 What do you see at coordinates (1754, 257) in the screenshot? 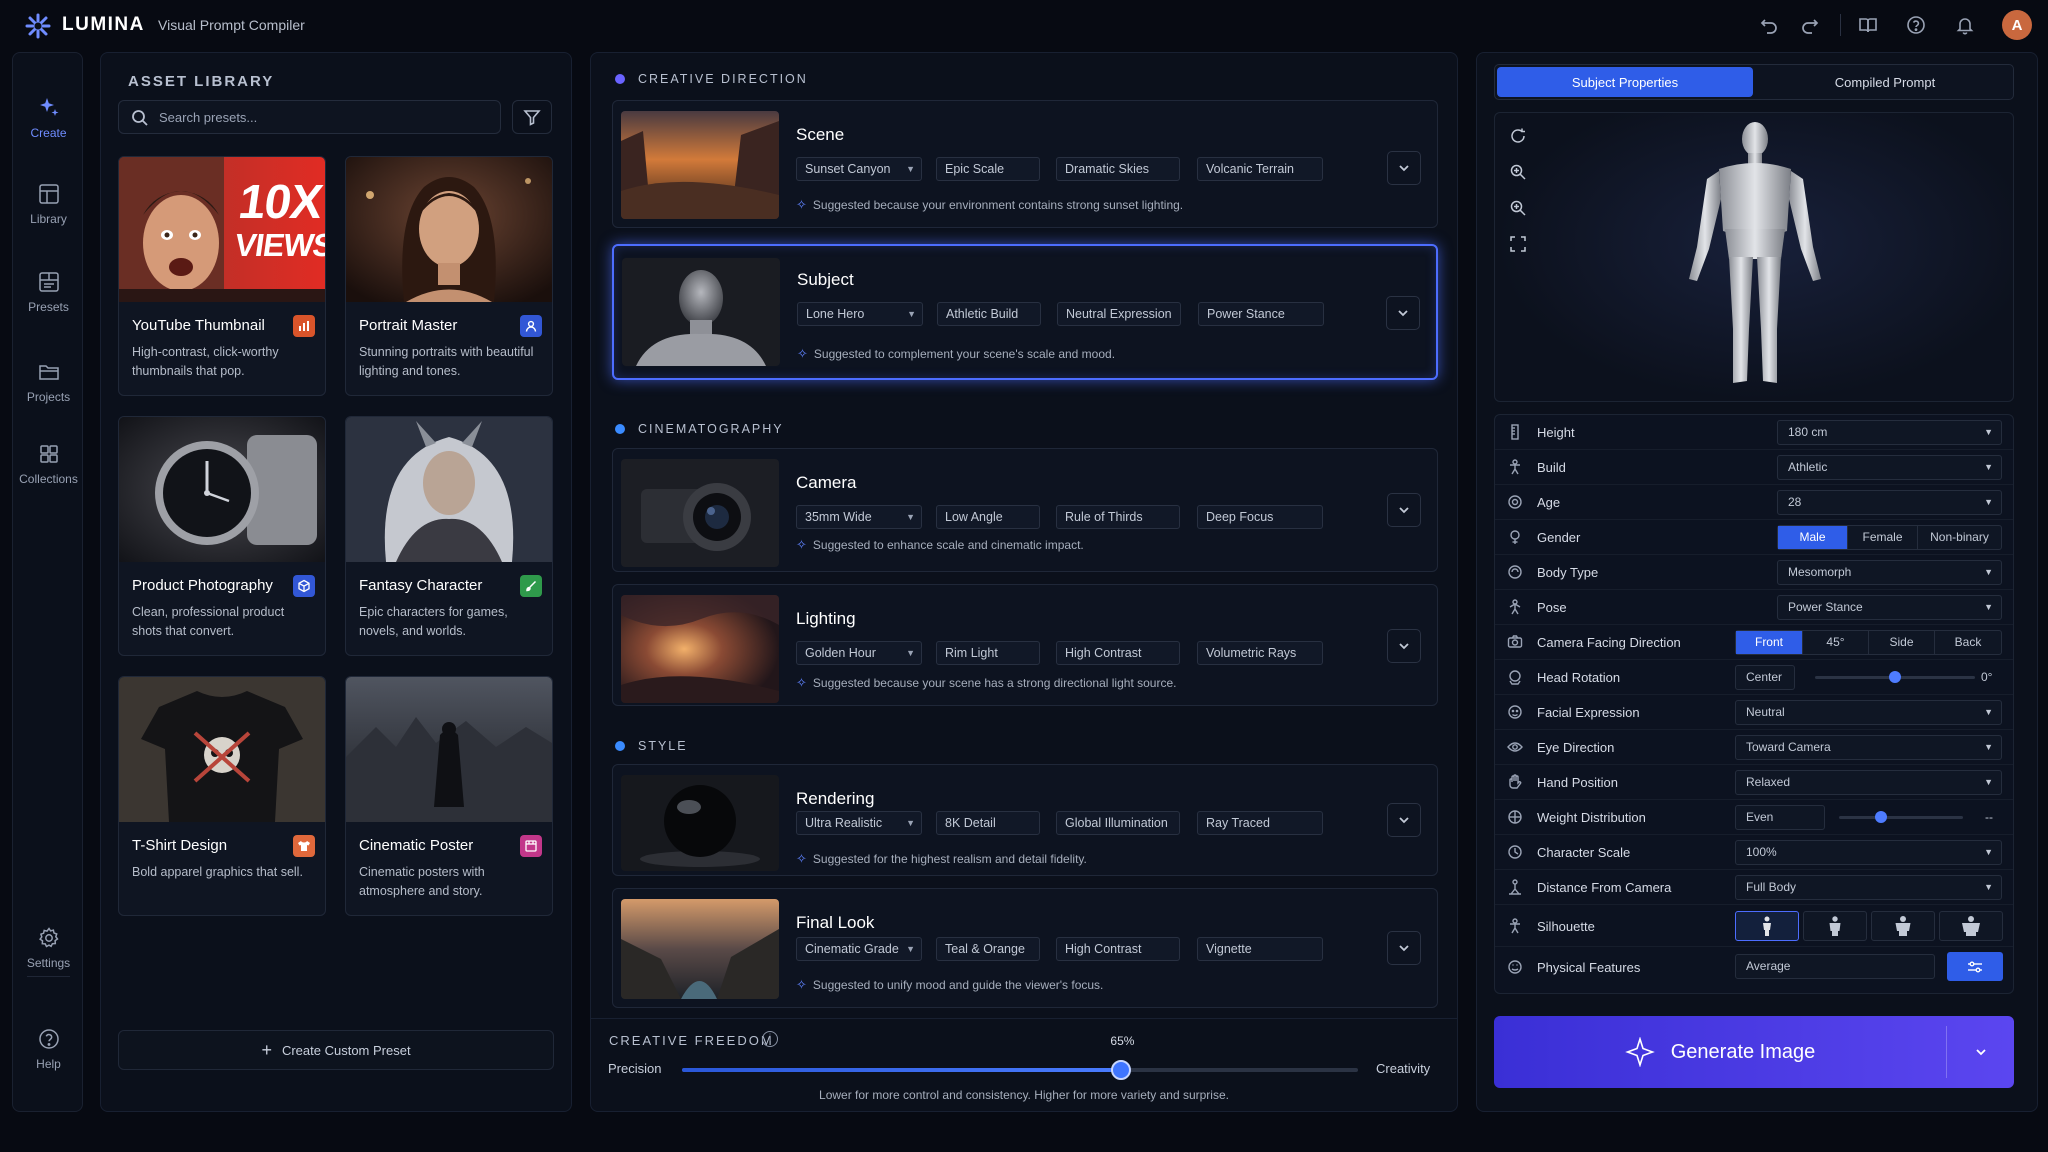
I see `subject-3d-viewer` at bounding box center [1754, 257].